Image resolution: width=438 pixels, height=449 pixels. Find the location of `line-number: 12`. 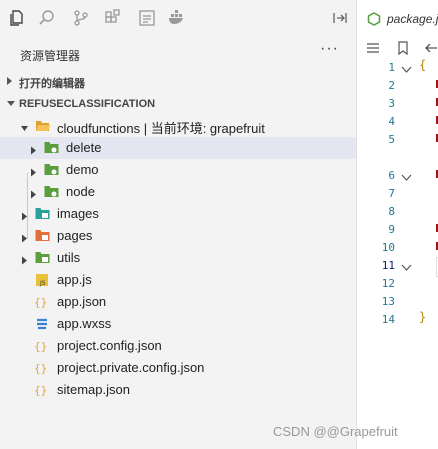

line-number: 12 is located at coordinates (388, 283).